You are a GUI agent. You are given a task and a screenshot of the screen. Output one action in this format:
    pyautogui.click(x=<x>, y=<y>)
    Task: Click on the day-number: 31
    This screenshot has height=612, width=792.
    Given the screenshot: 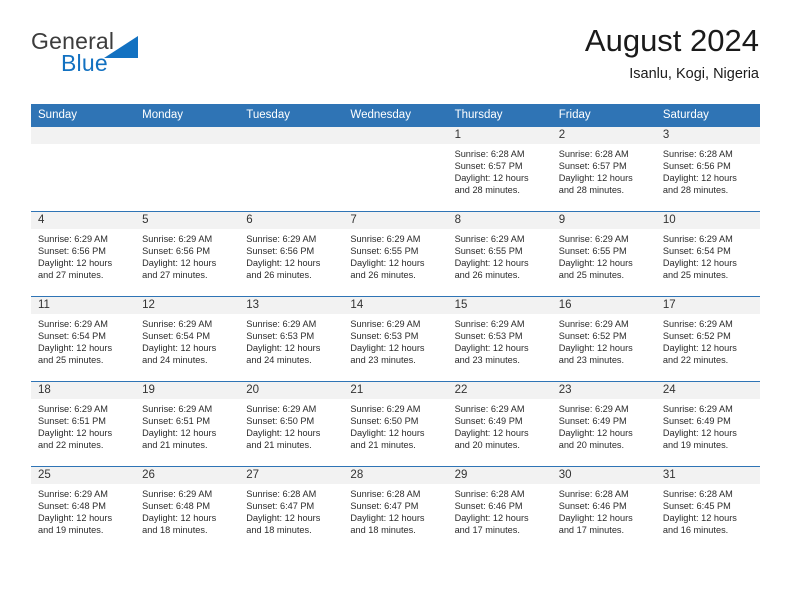 What is the action you would take?
    pyautogui.click(x=707, y=475)
    